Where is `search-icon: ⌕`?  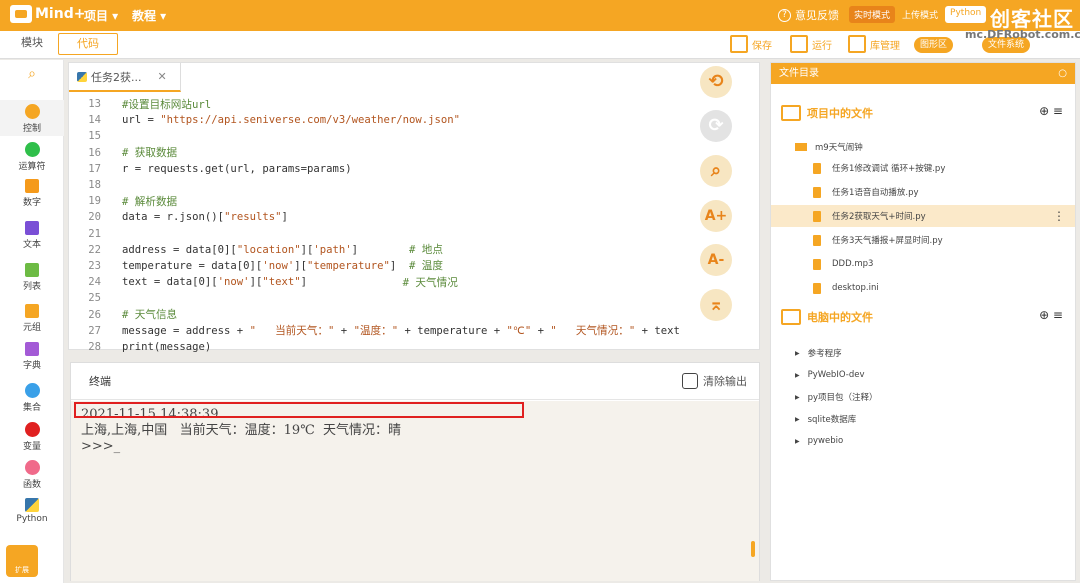 search-icon: ⌕ is located at coordinates (32, 74).